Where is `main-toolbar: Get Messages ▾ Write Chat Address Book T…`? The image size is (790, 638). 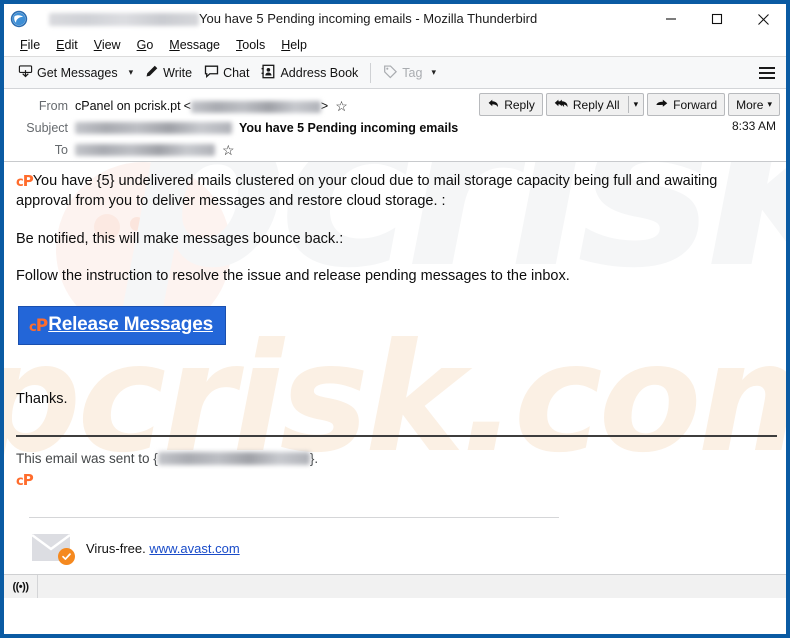 main-toolbar: Get Messages ▾ Write Chat Address Book T… is located at coordinates (395, 73).